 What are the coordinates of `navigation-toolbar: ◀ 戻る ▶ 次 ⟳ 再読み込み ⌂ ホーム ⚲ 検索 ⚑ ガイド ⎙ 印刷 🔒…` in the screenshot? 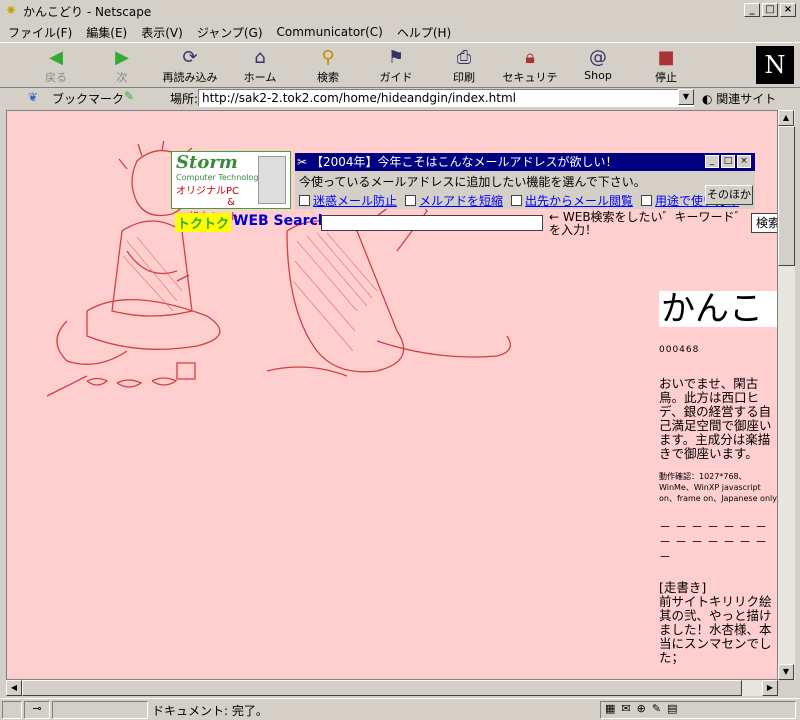 It's located at (400, 71).